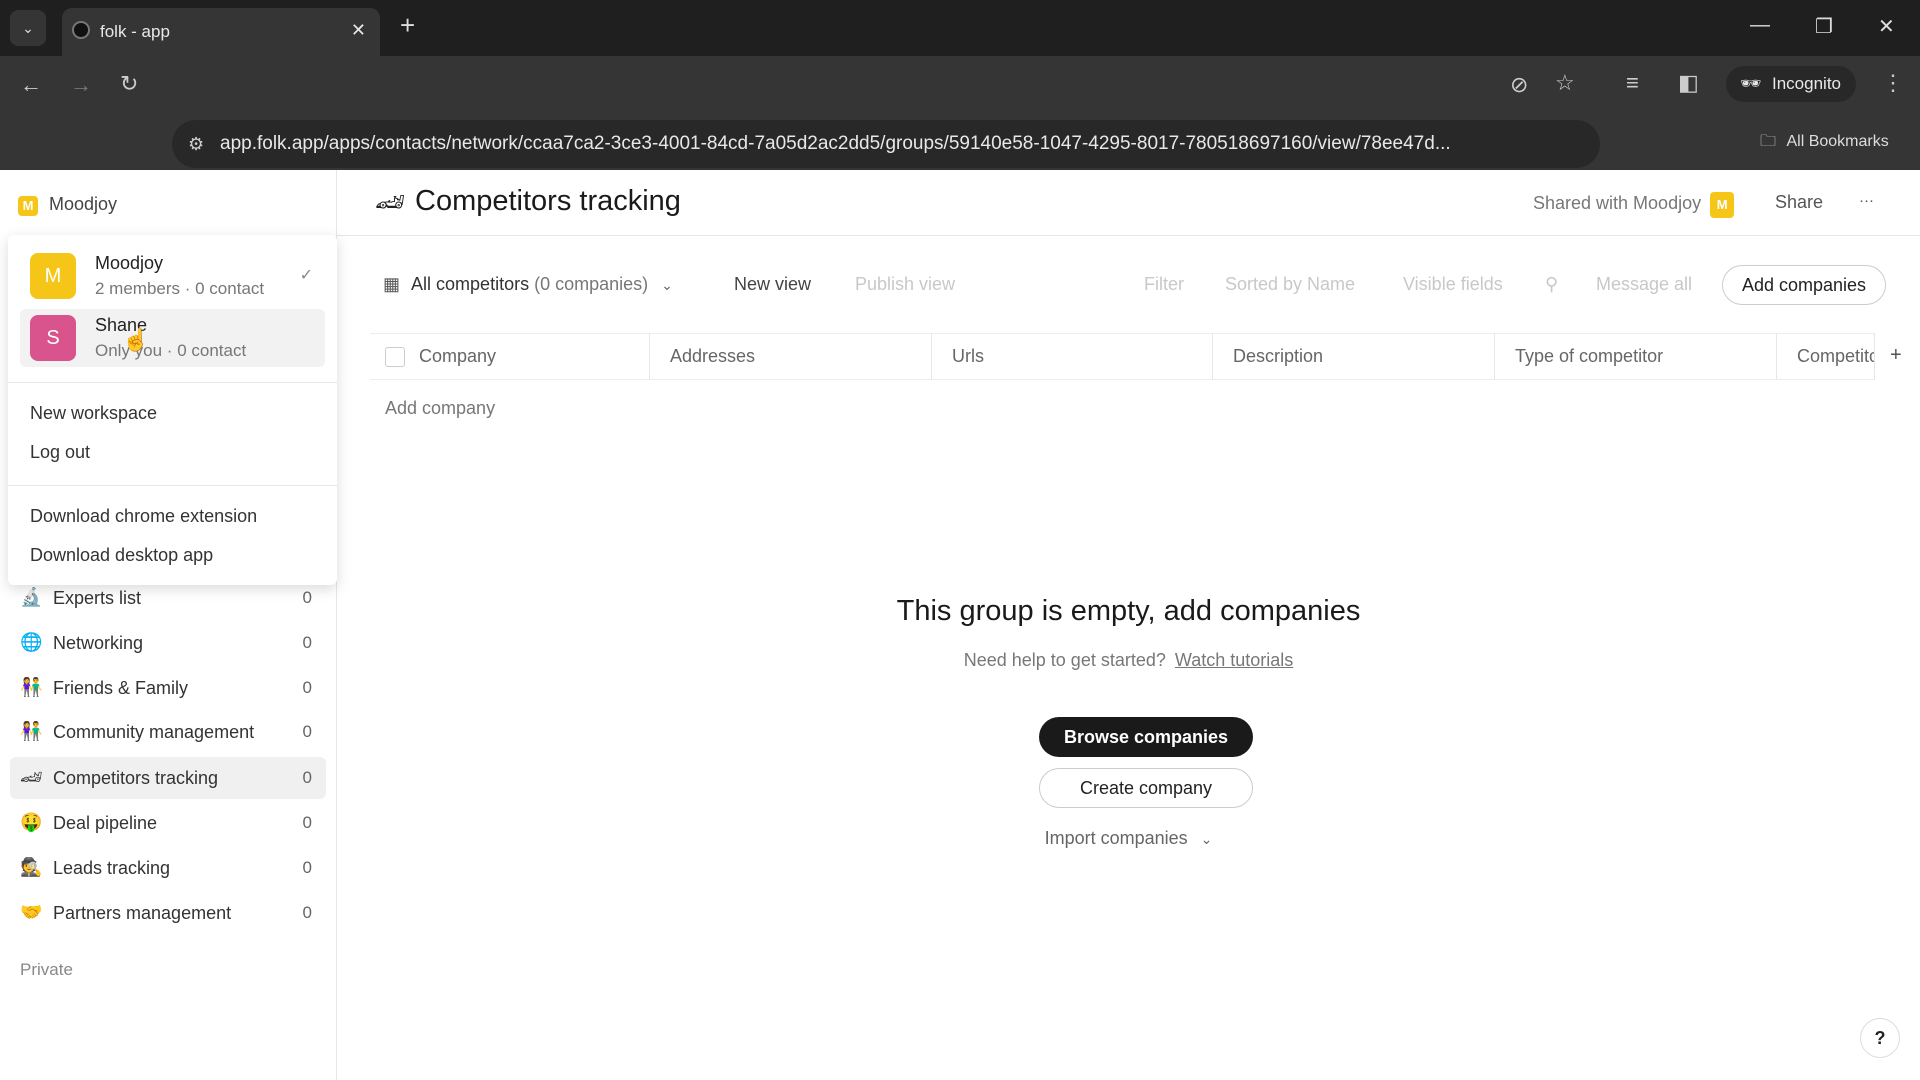 This screenshot has height=1080, width=1920. I want to click on close-tab-icon: ✕, so click(358, 30).